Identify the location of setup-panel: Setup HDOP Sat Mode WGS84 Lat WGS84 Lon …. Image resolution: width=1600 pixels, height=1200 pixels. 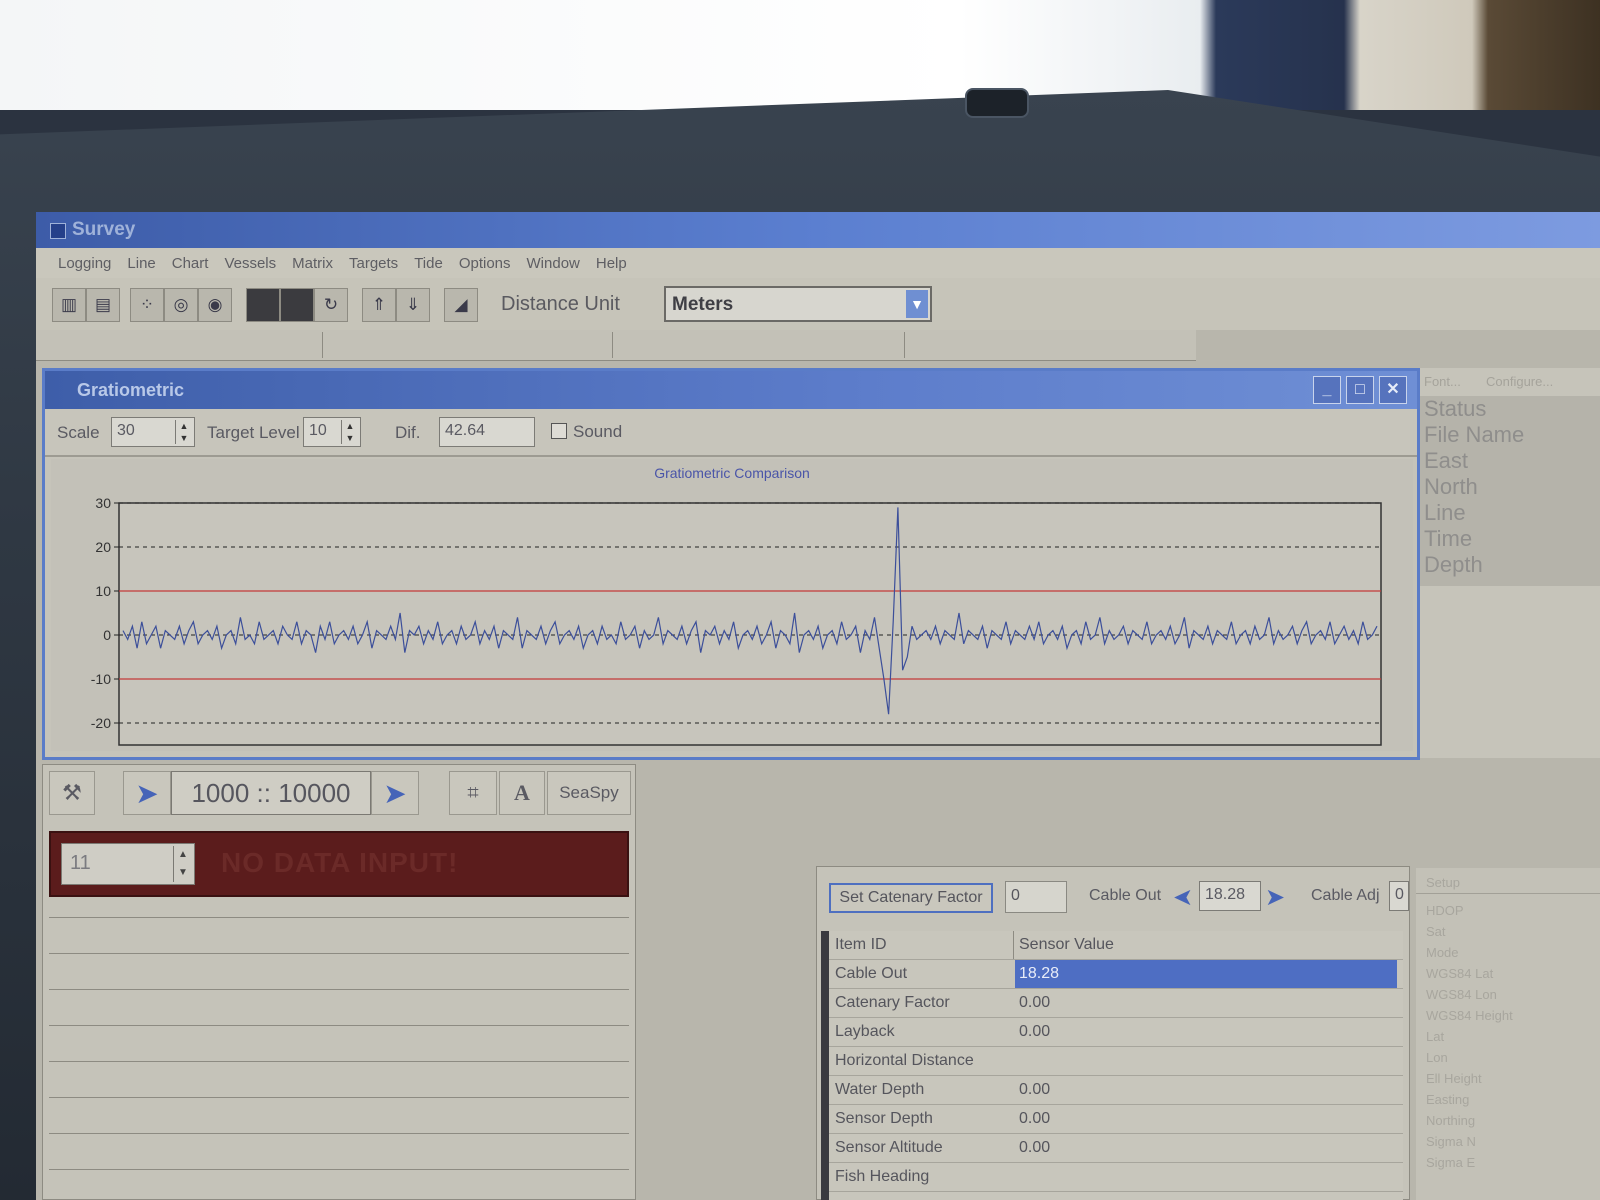
(1508, 1034).